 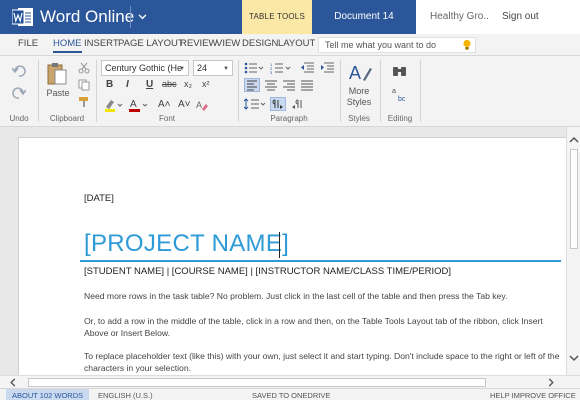 I want to click on horizontal-scroll-thumb, so click(x=257, y=382).